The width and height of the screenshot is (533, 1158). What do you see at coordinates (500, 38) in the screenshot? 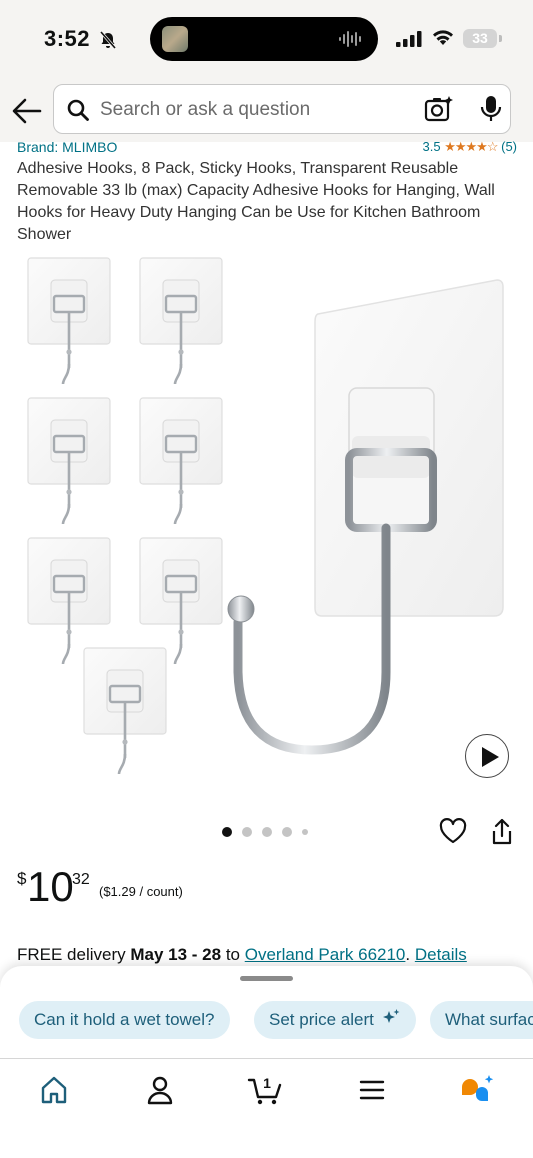
I see `battery-cap` at bounding box center [500, 38].